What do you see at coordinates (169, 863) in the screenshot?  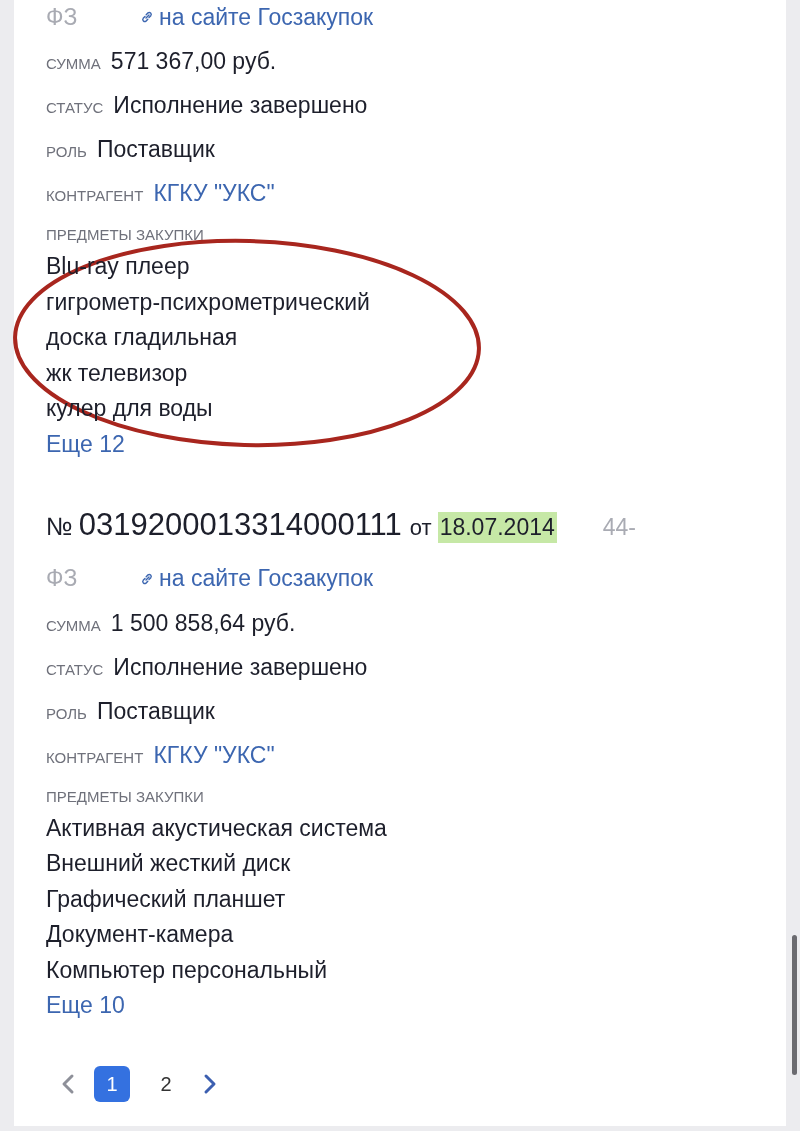 I see `purchase-item: Внешний жесткий диск` at bounding box center [169, 863].